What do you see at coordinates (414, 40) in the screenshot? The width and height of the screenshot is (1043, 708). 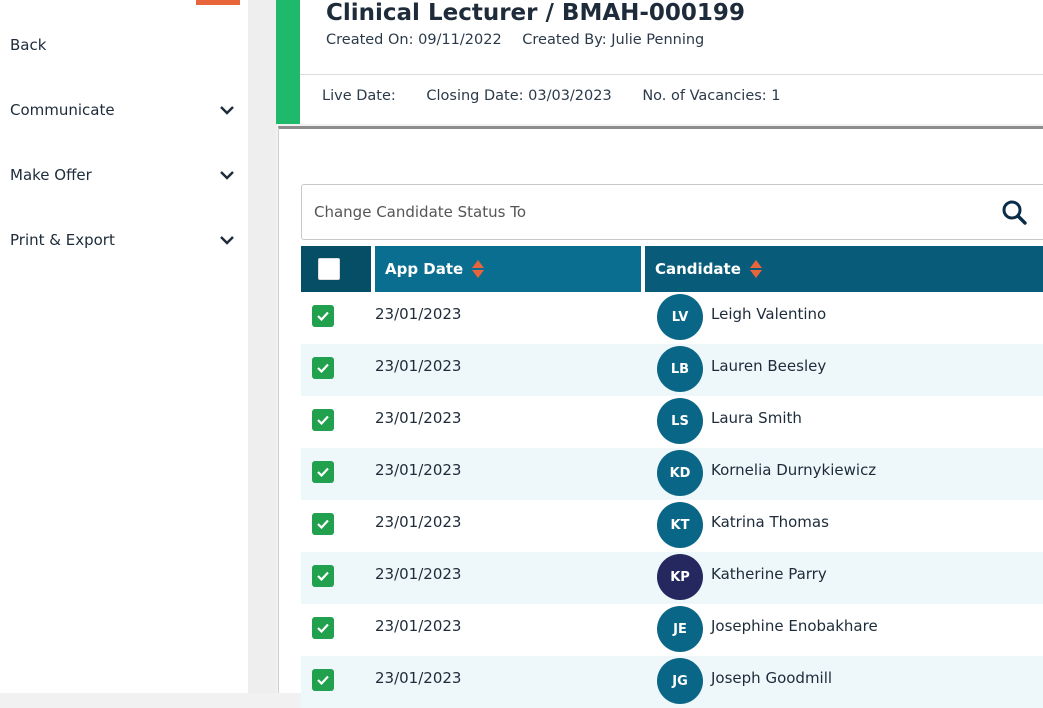 I see `created-on: Created On: 09/11/2022` at bounding box center [414, 40].